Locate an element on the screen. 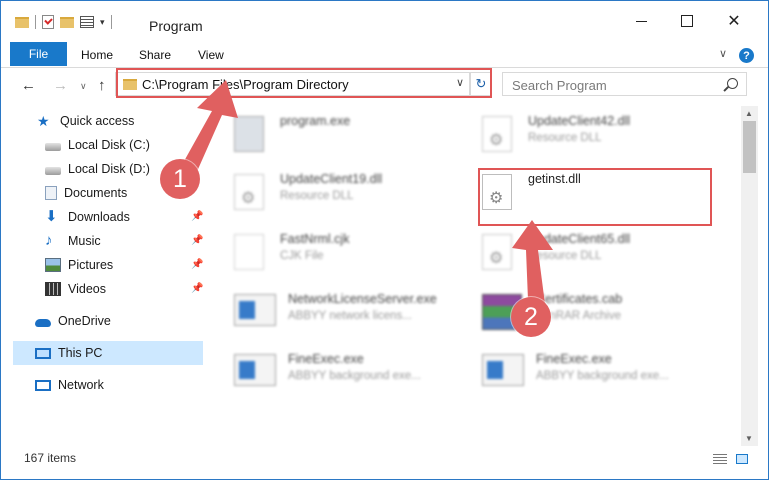 This screenshot has height=480, width=769. sidebar-item-onedrive: OneDrive is located at coordinates (73, 321).